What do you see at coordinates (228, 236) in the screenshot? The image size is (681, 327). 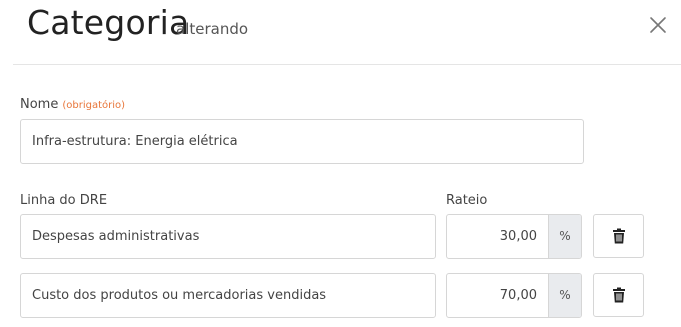 I see `dre-line-input: Despesas administrativas` at bounding box center [228, 236].